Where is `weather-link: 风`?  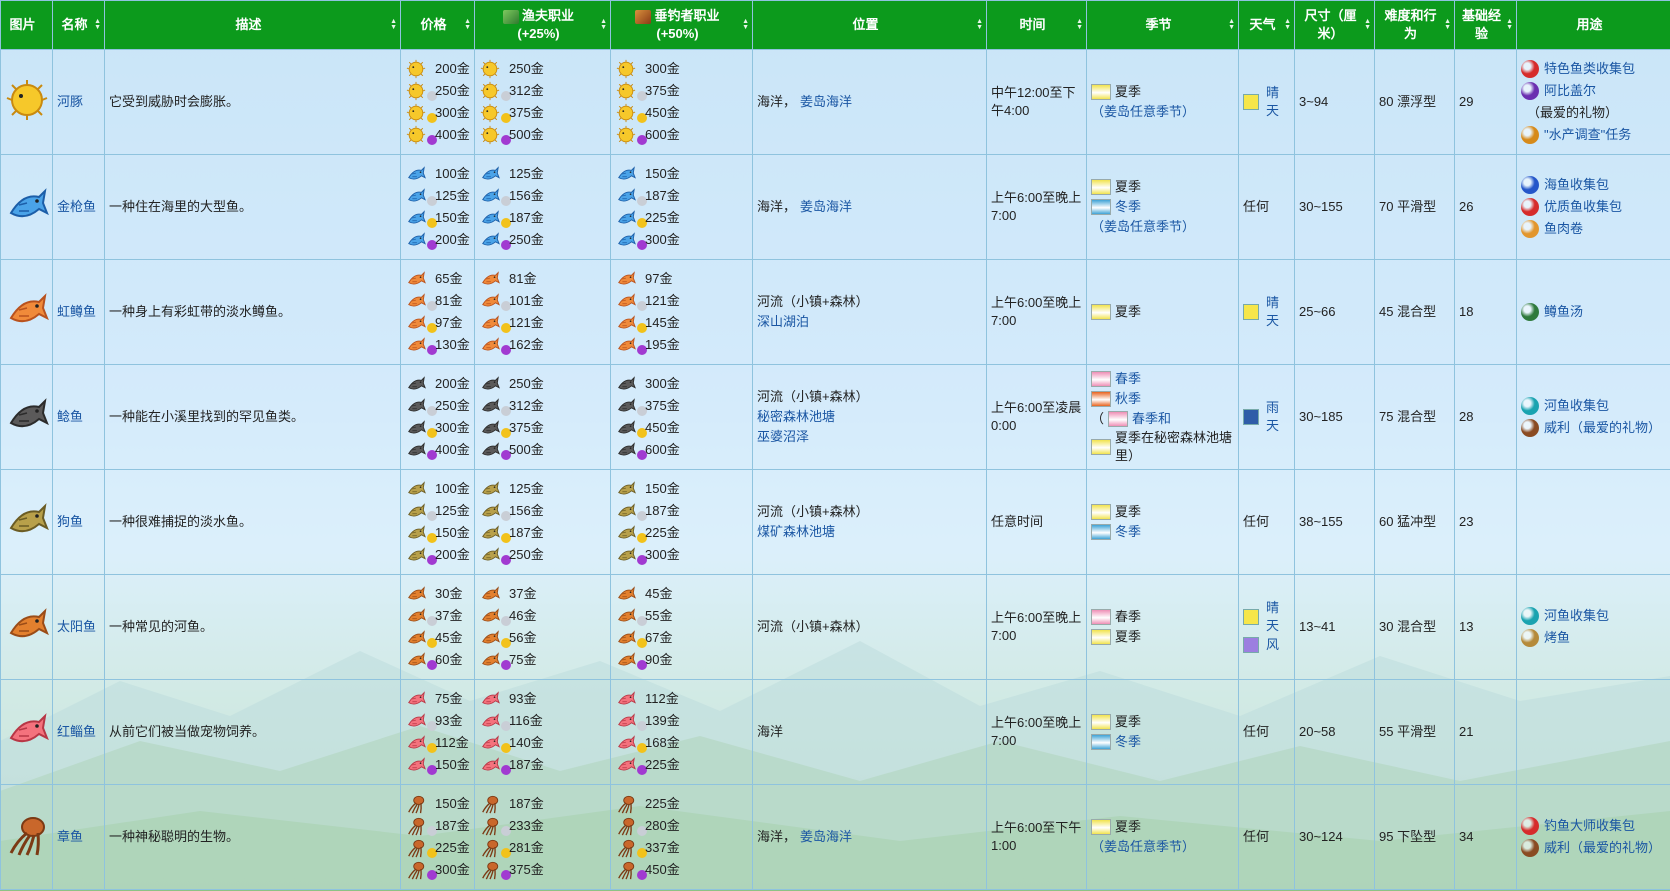 weather-link: 风 is located at coordinates (1272, 645).